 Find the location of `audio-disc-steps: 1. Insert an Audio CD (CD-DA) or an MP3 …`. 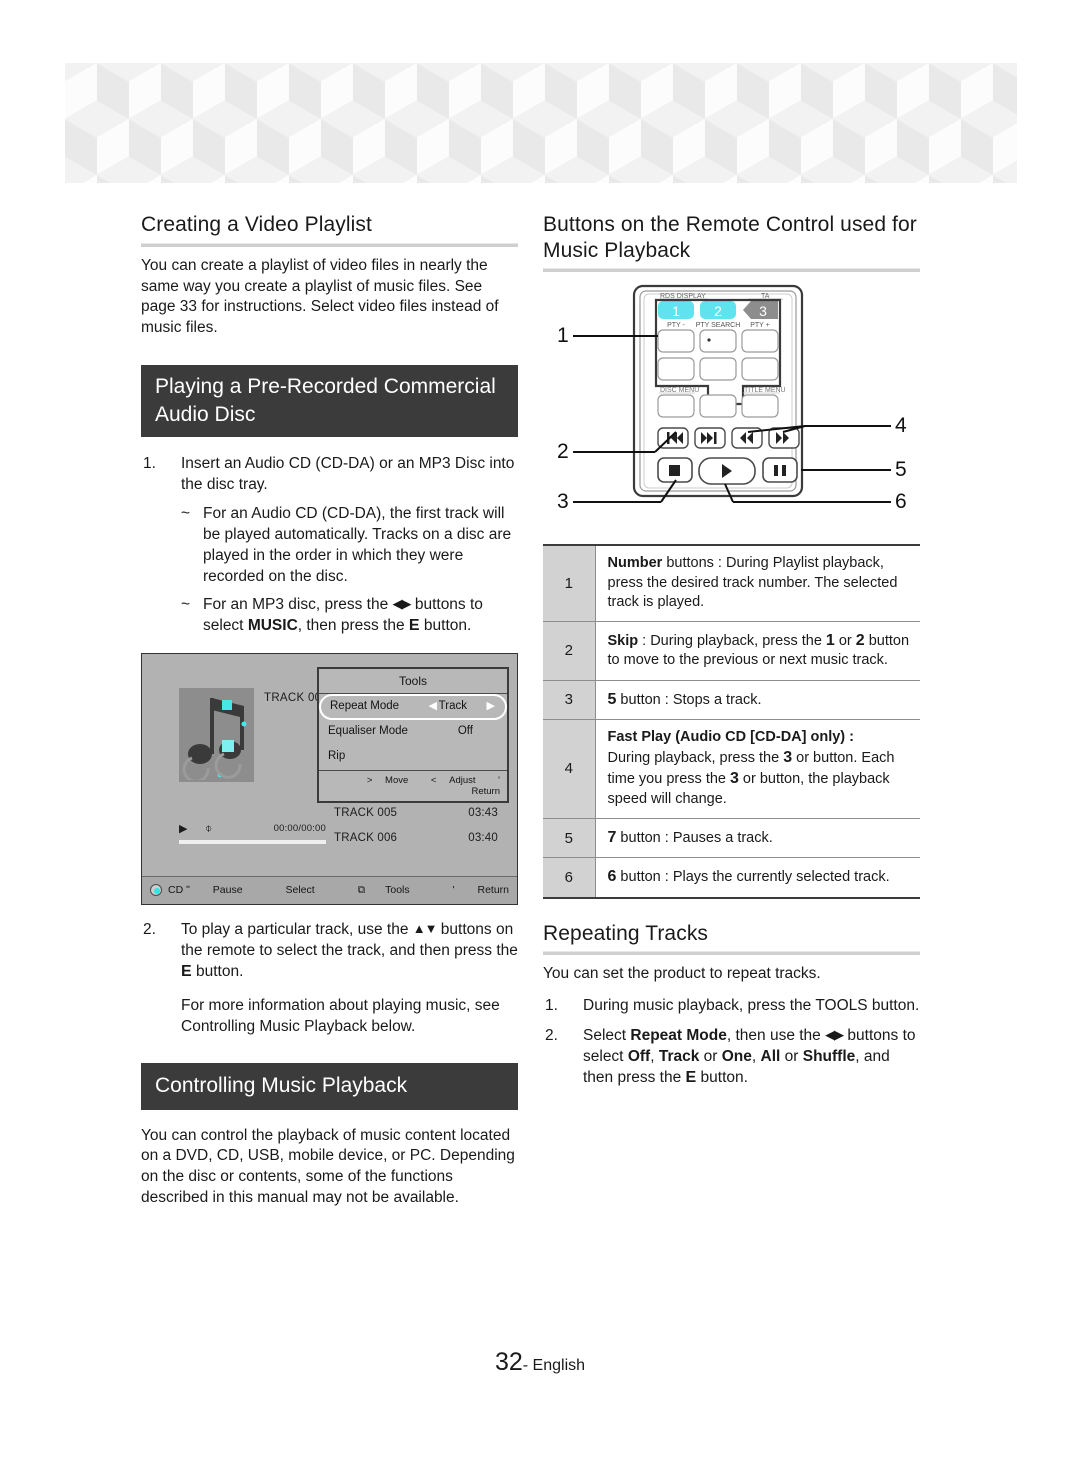

audio-disc-steps: 1. Insert an Audio CD (CD-DA) or an MP3 … is located at coordinates (329, 545).